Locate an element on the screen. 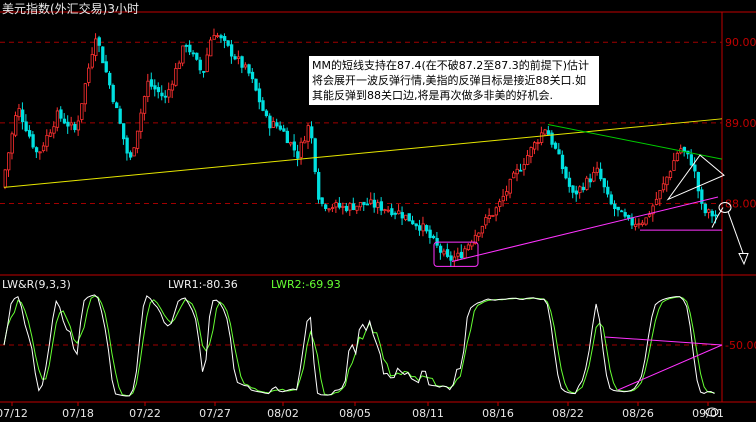 The height and width of the screenshot is (422, 756). rebound-arrow-line is located at coordinates (717, 217).